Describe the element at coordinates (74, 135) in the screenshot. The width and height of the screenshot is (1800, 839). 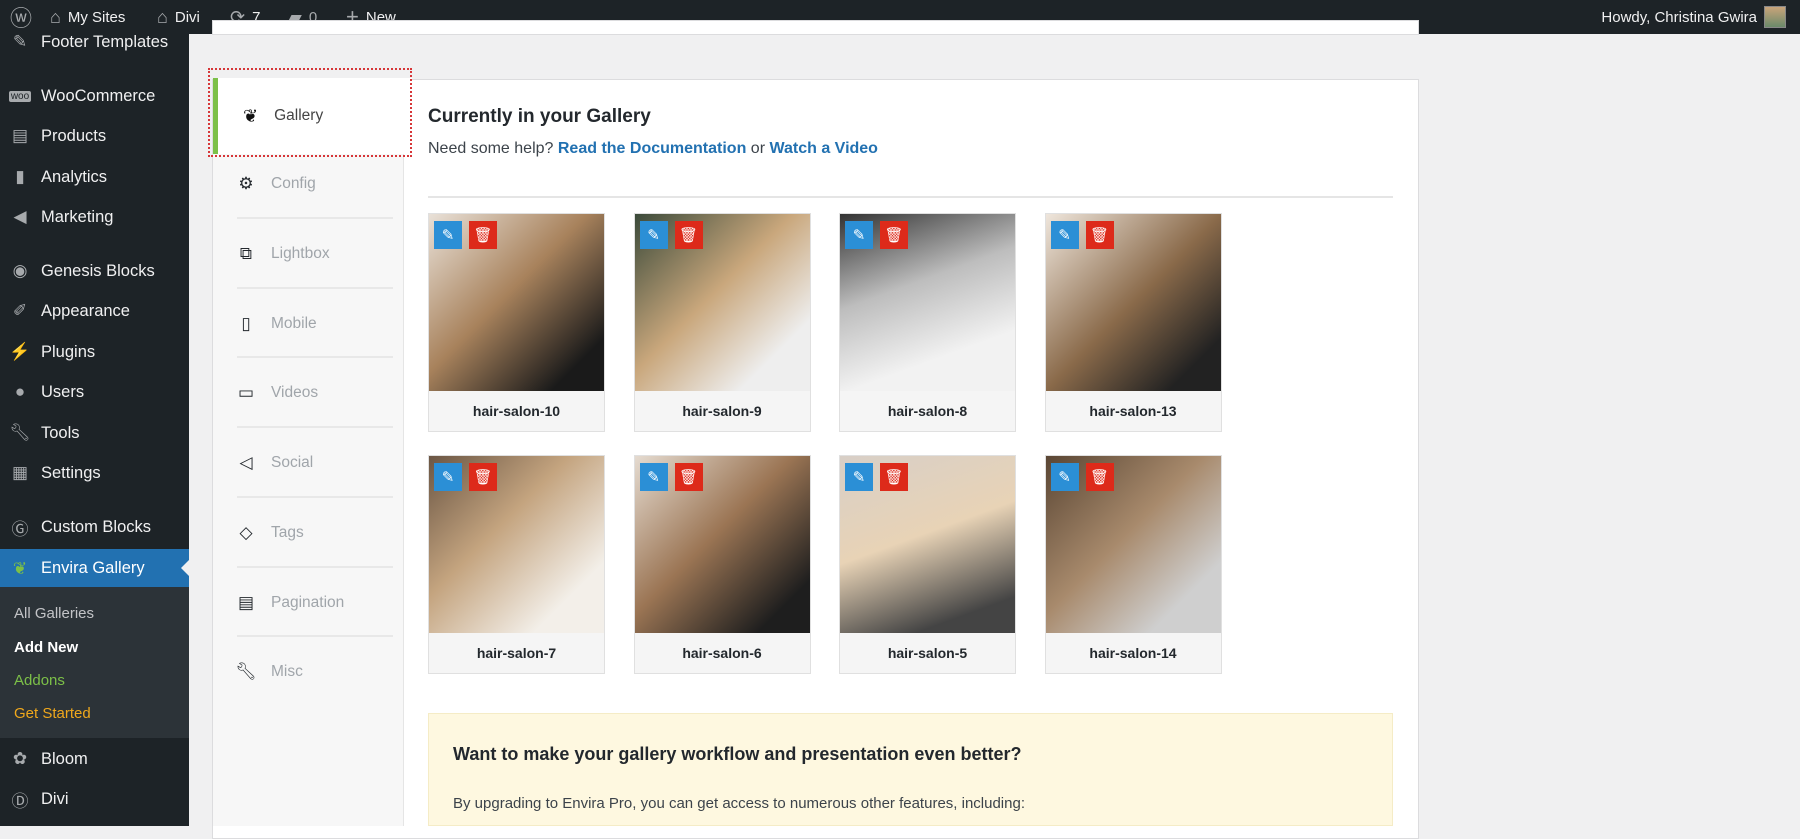
I see `menu-label: Products` at that location.